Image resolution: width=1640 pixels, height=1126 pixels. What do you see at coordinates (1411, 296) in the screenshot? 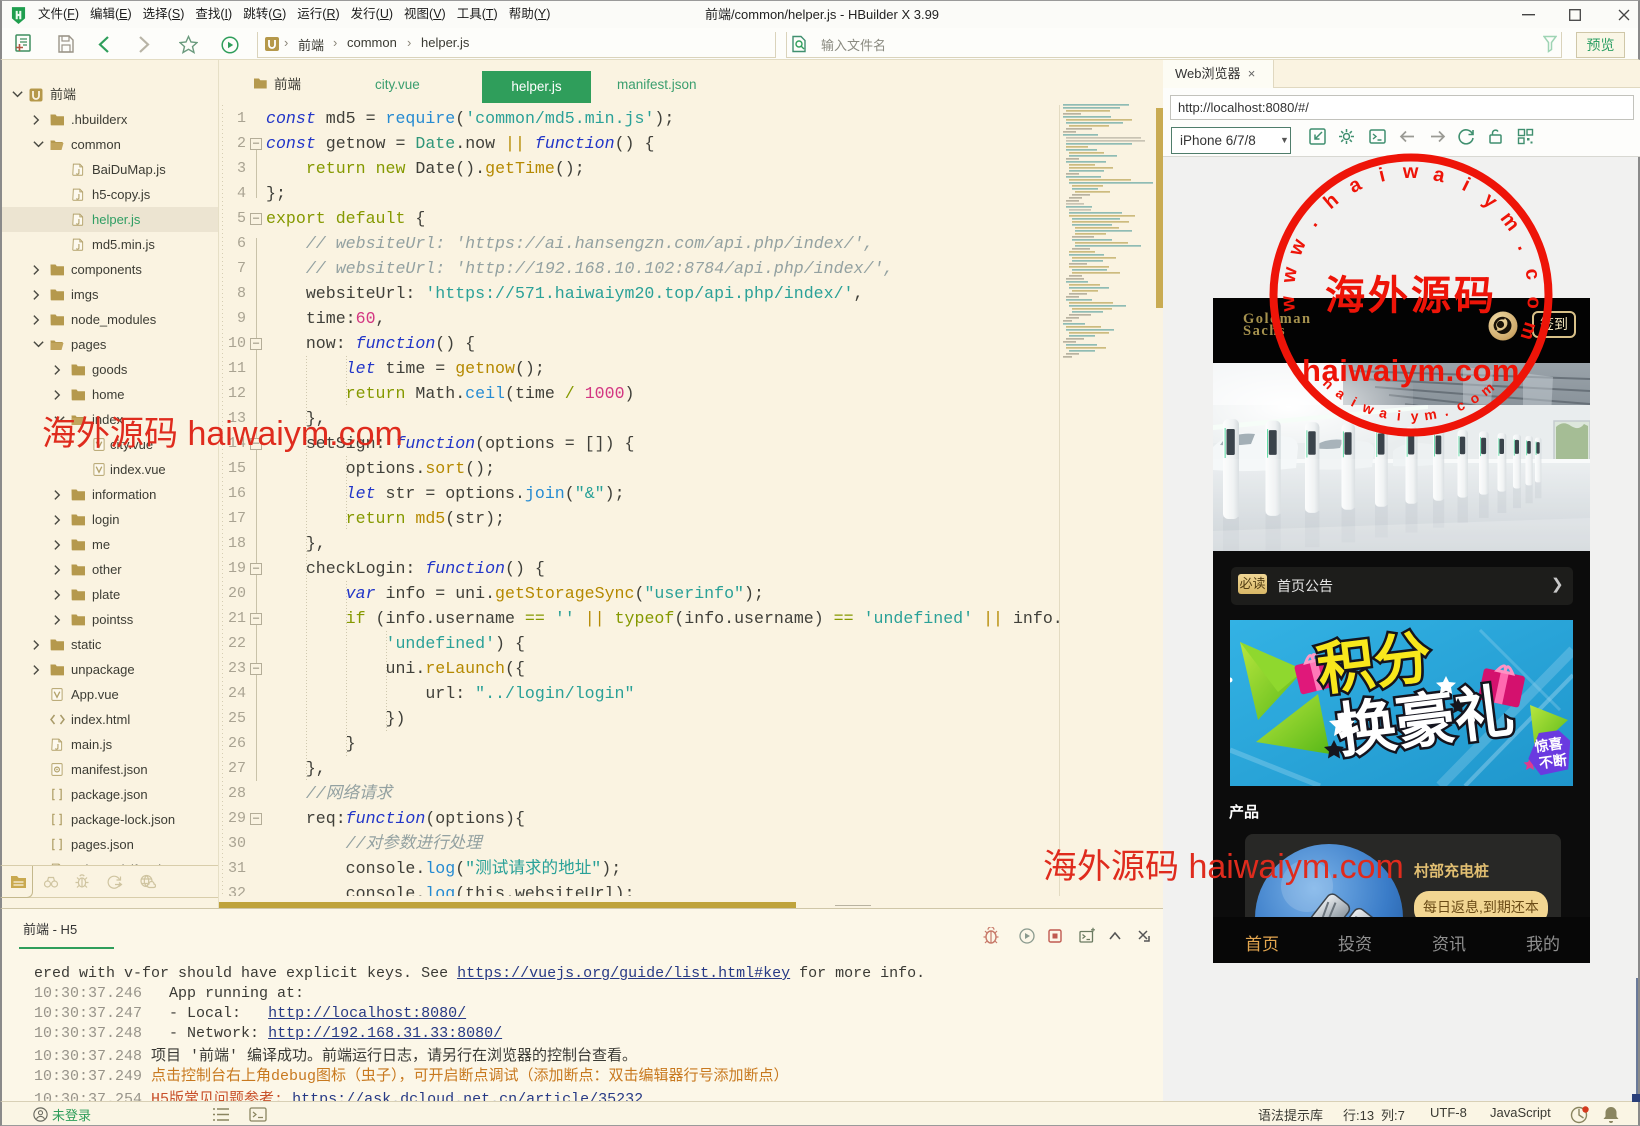
I see `svg-text: 海外源码` at bounding box center [1411, 296].